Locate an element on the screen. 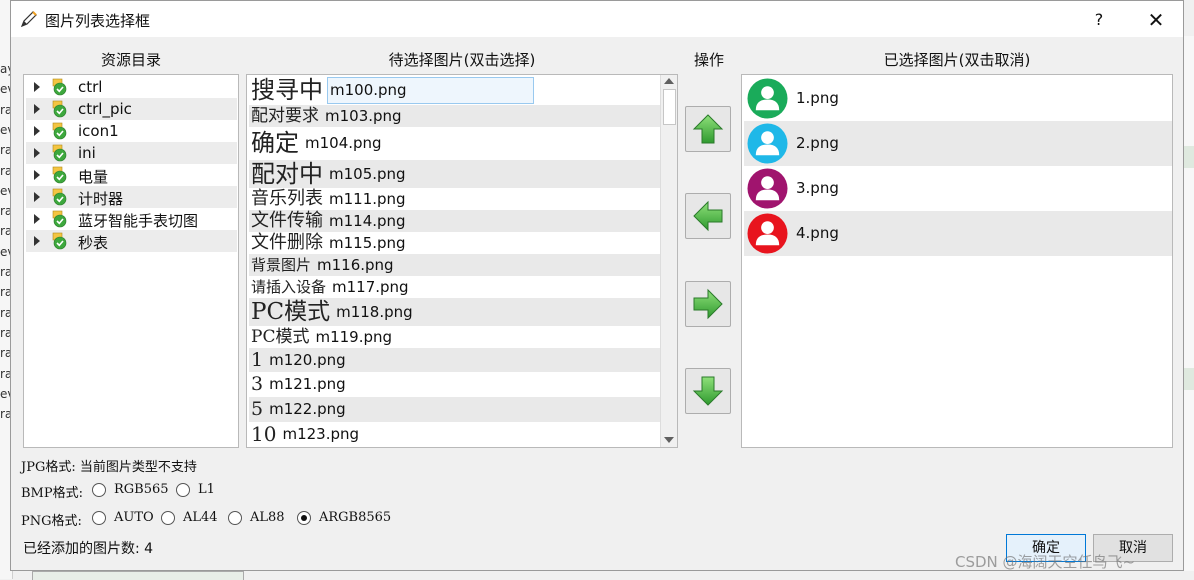 Image resolution: width=1194 pixels, height=580 pixels. tree-item: ctrl_pic is located at coordinates (131, 109).